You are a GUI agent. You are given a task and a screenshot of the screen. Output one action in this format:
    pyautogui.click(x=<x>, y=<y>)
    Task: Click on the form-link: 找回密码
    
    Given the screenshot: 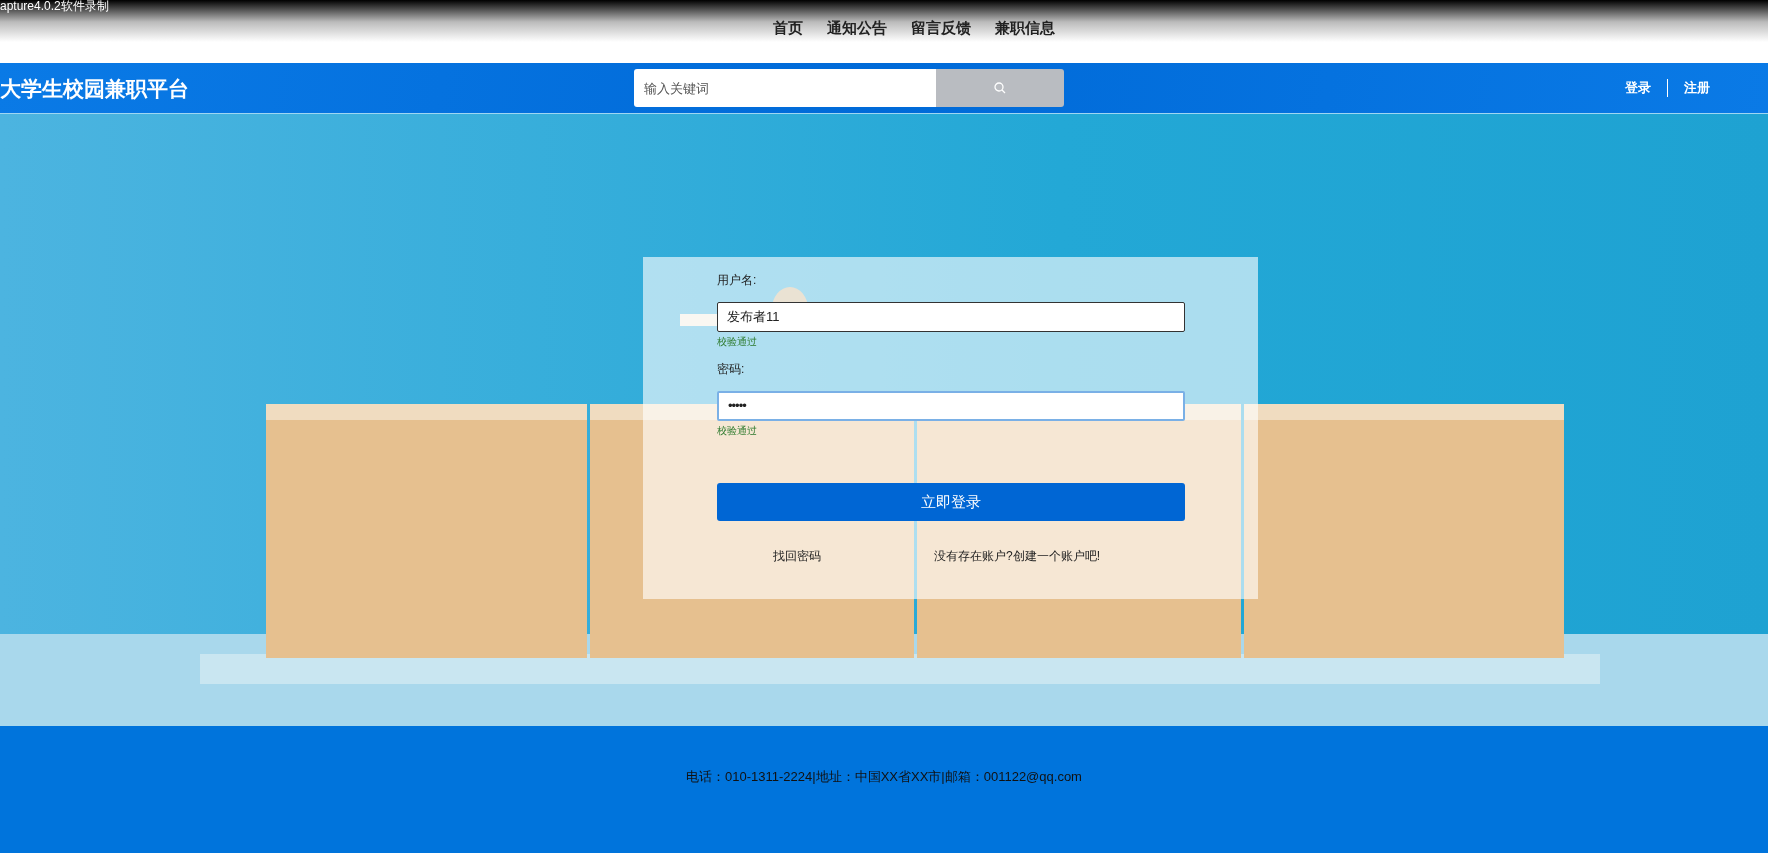 What is the action you would take?
    pyautogui.click(x=797, y=556)
    